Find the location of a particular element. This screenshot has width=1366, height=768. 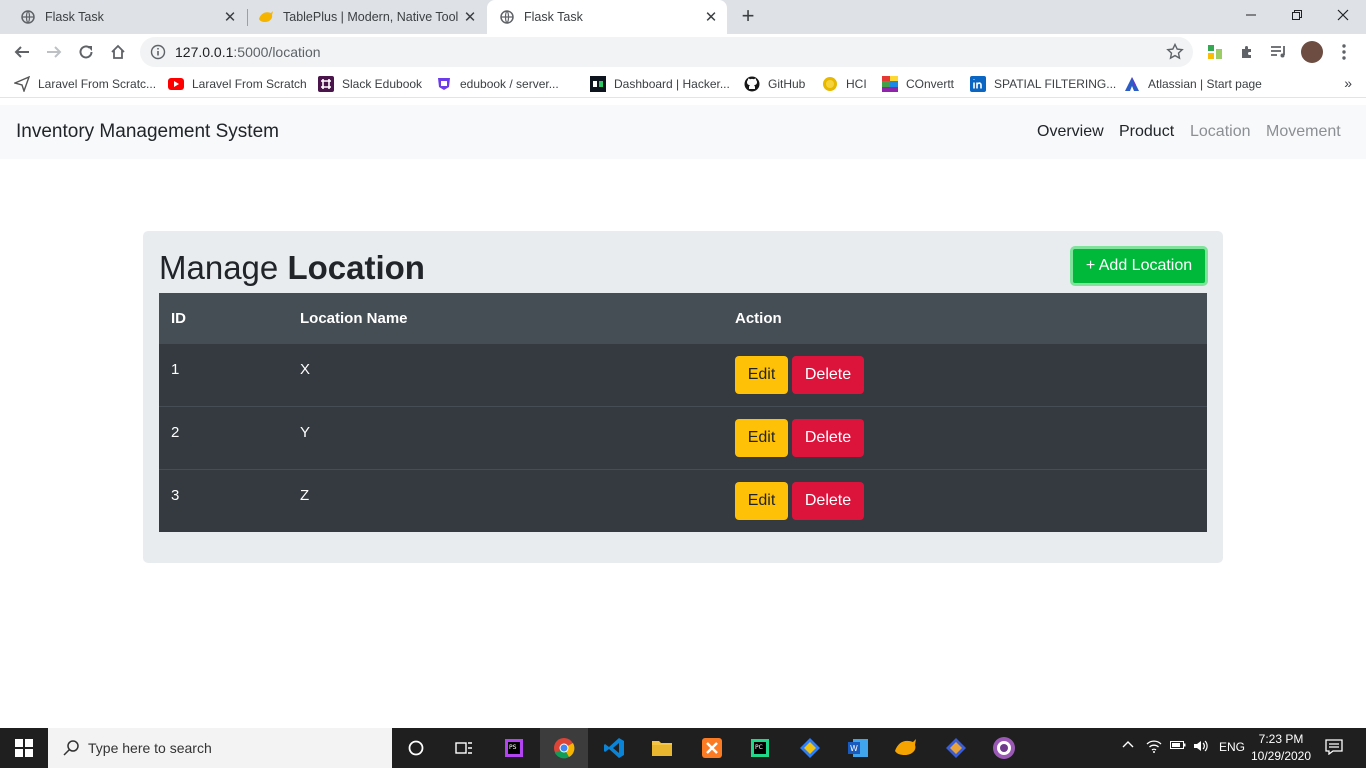

new-tab-plus-icon: + is located at coordinates (748, 15).